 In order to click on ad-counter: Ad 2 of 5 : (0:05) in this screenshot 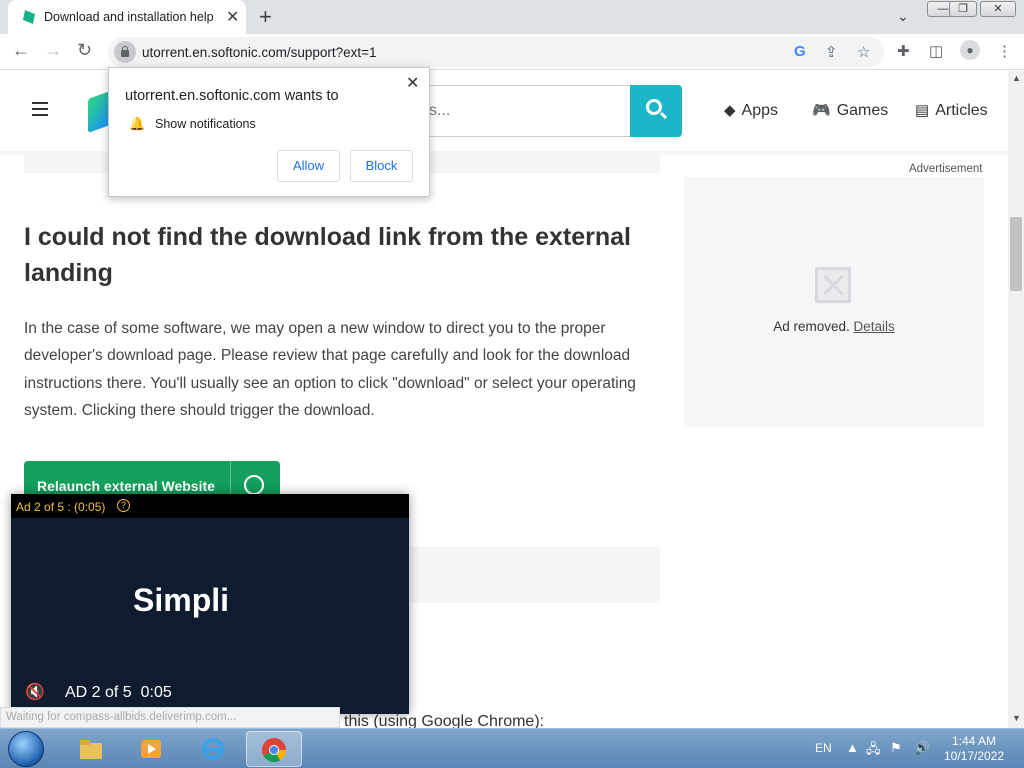, I will do `click(61, 507)`.